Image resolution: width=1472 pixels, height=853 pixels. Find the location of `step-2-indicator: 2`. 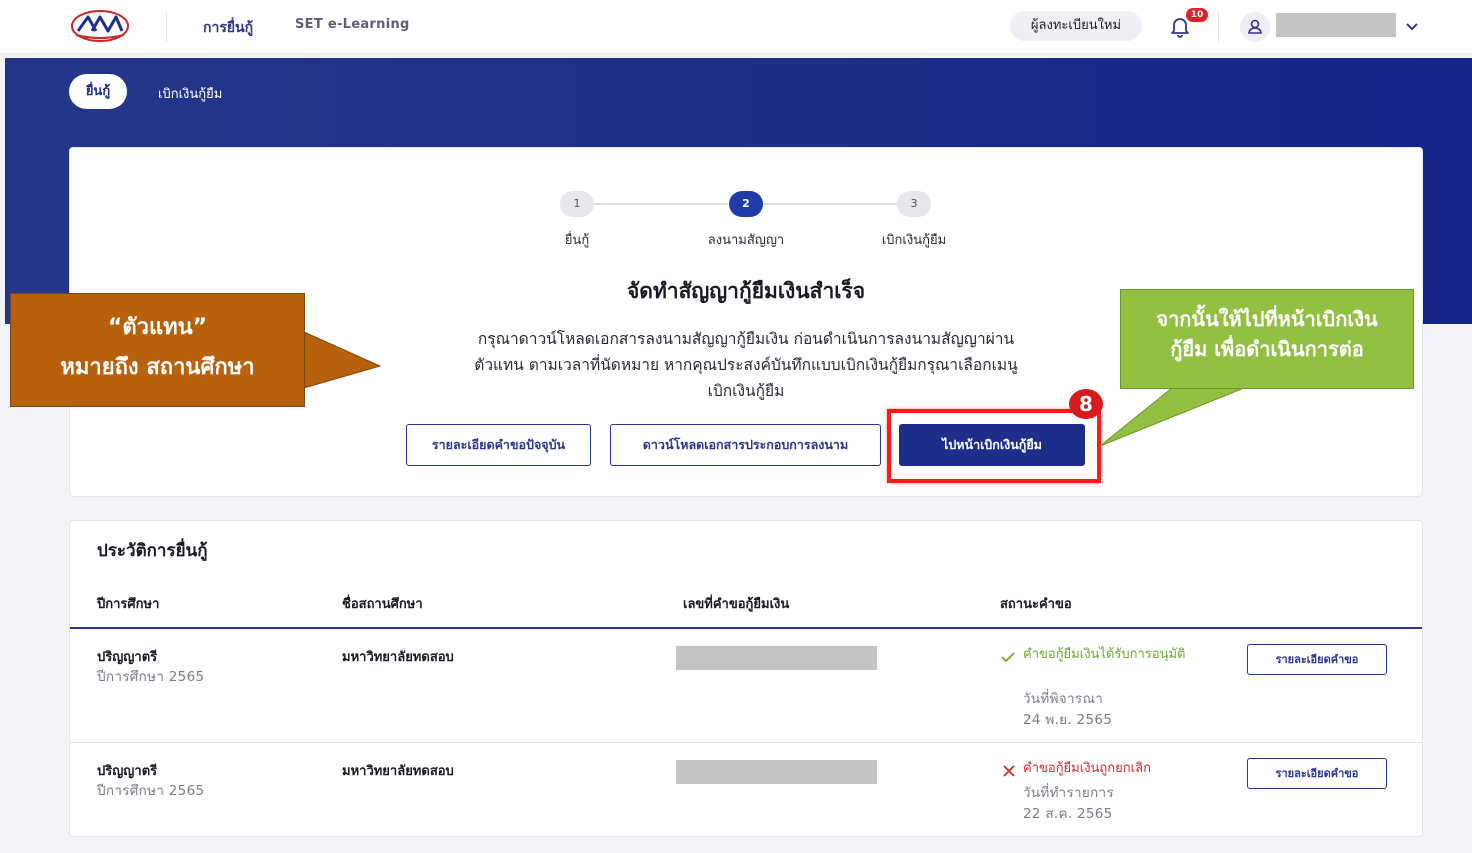

step-2-indicator: 2 is located at coordinates (746, 204).